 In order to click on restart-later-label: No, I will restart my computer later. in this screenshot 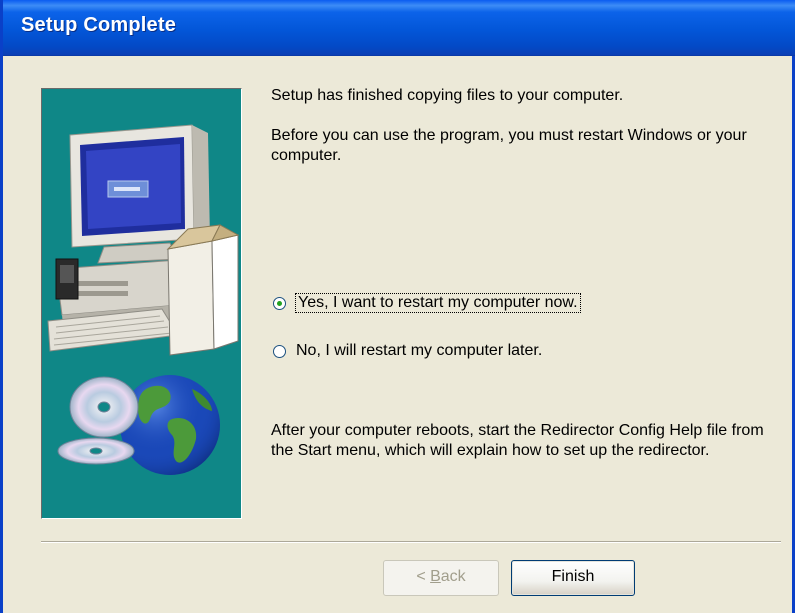, I will do `click(419, 350)`.